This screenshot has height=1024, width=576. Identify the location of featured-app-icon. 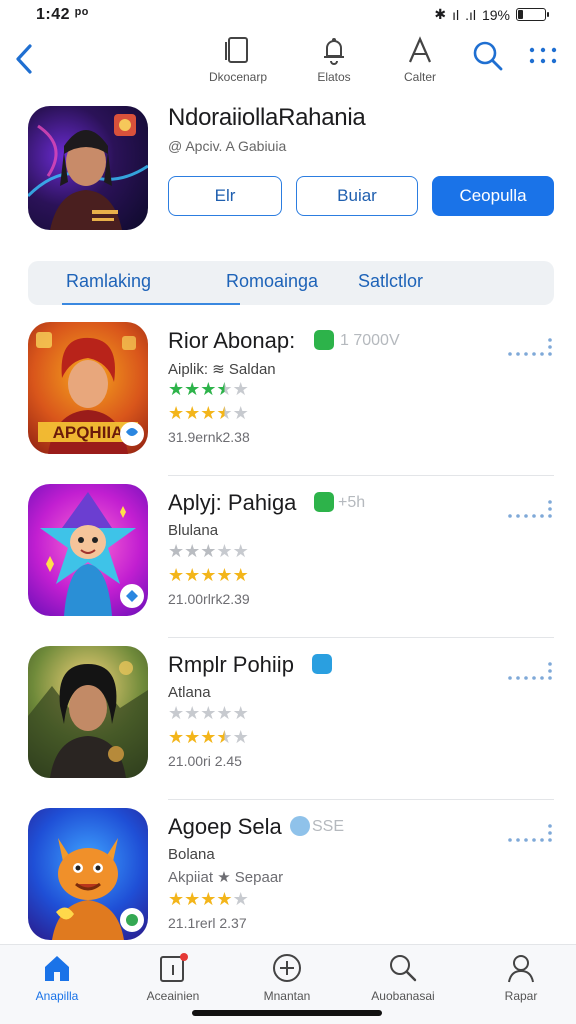
(88, 168).